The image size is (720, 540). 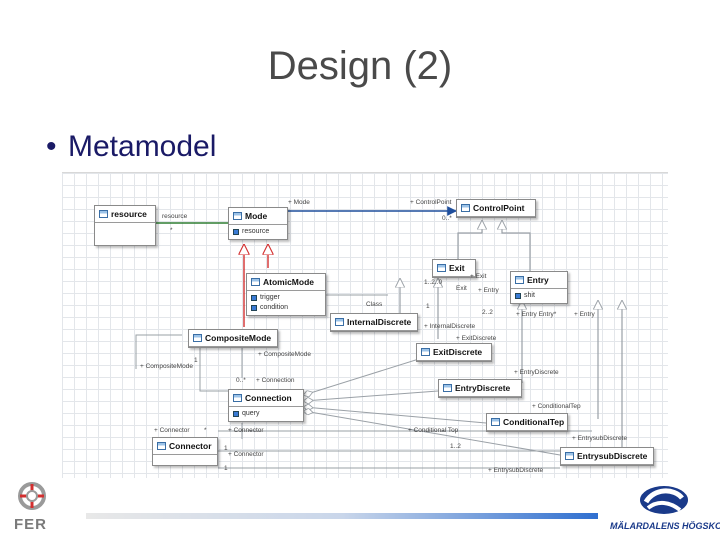 I want to click on class-conditionaltep: ConditionalTep, so click(x=527, y=422).